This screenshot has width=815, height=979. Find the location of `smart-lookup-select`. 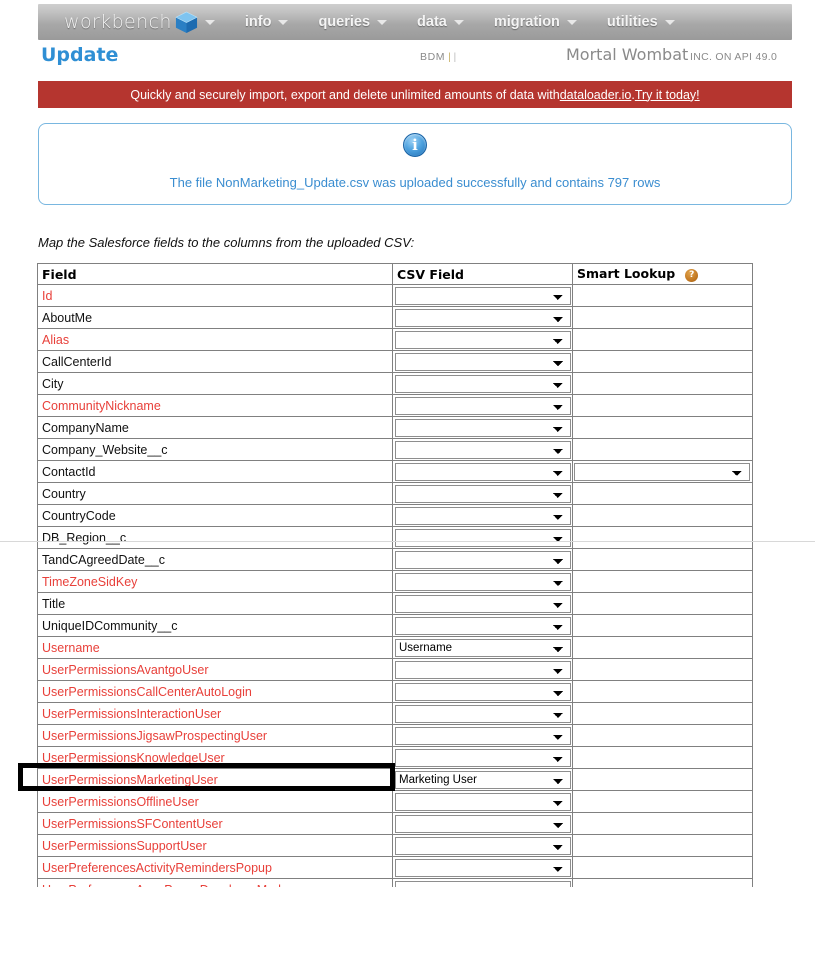

smart-lookup-select is located at coordinates (662, 472).